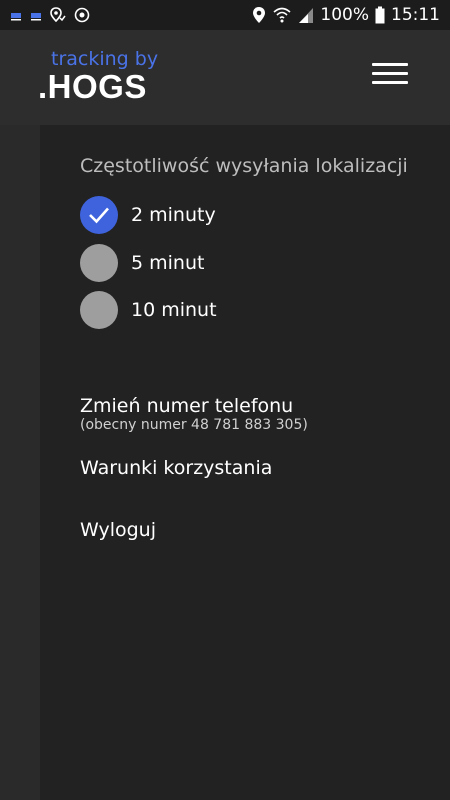  What do you see at coordinates (168, 263) in the screenshot?
I see `radio-label: 5 minut` at bounding box center [168, 263].